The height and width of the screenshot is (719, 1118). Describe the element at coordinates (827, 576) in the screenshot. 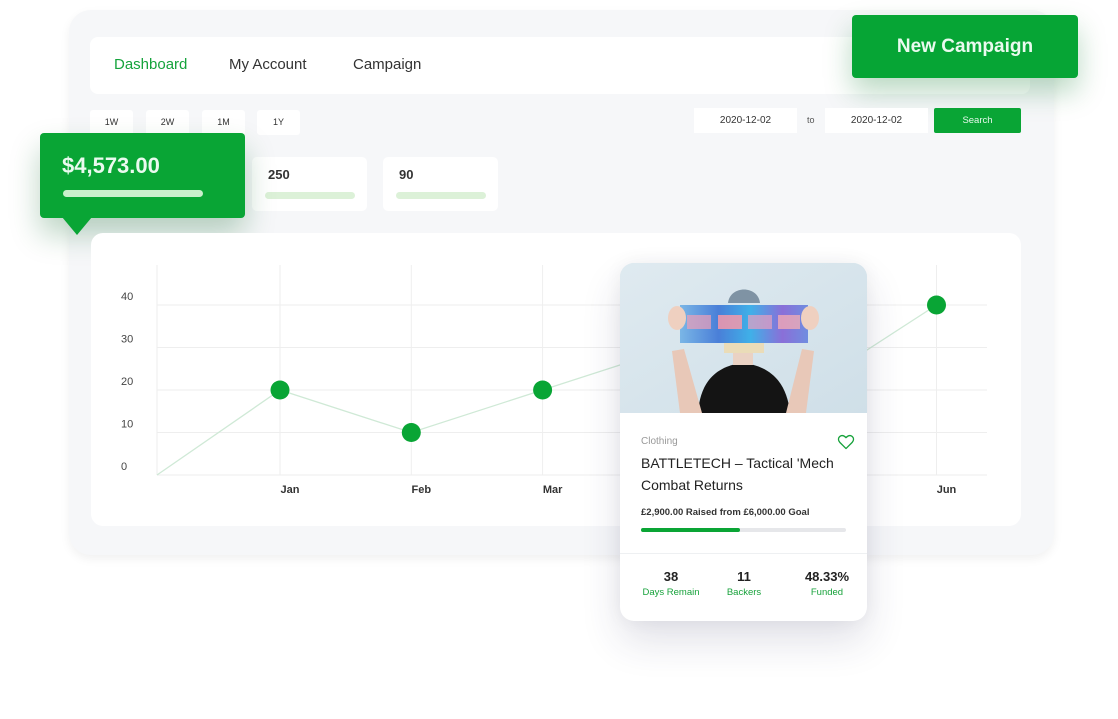

I see `funded-value: 48.33%` at that location.